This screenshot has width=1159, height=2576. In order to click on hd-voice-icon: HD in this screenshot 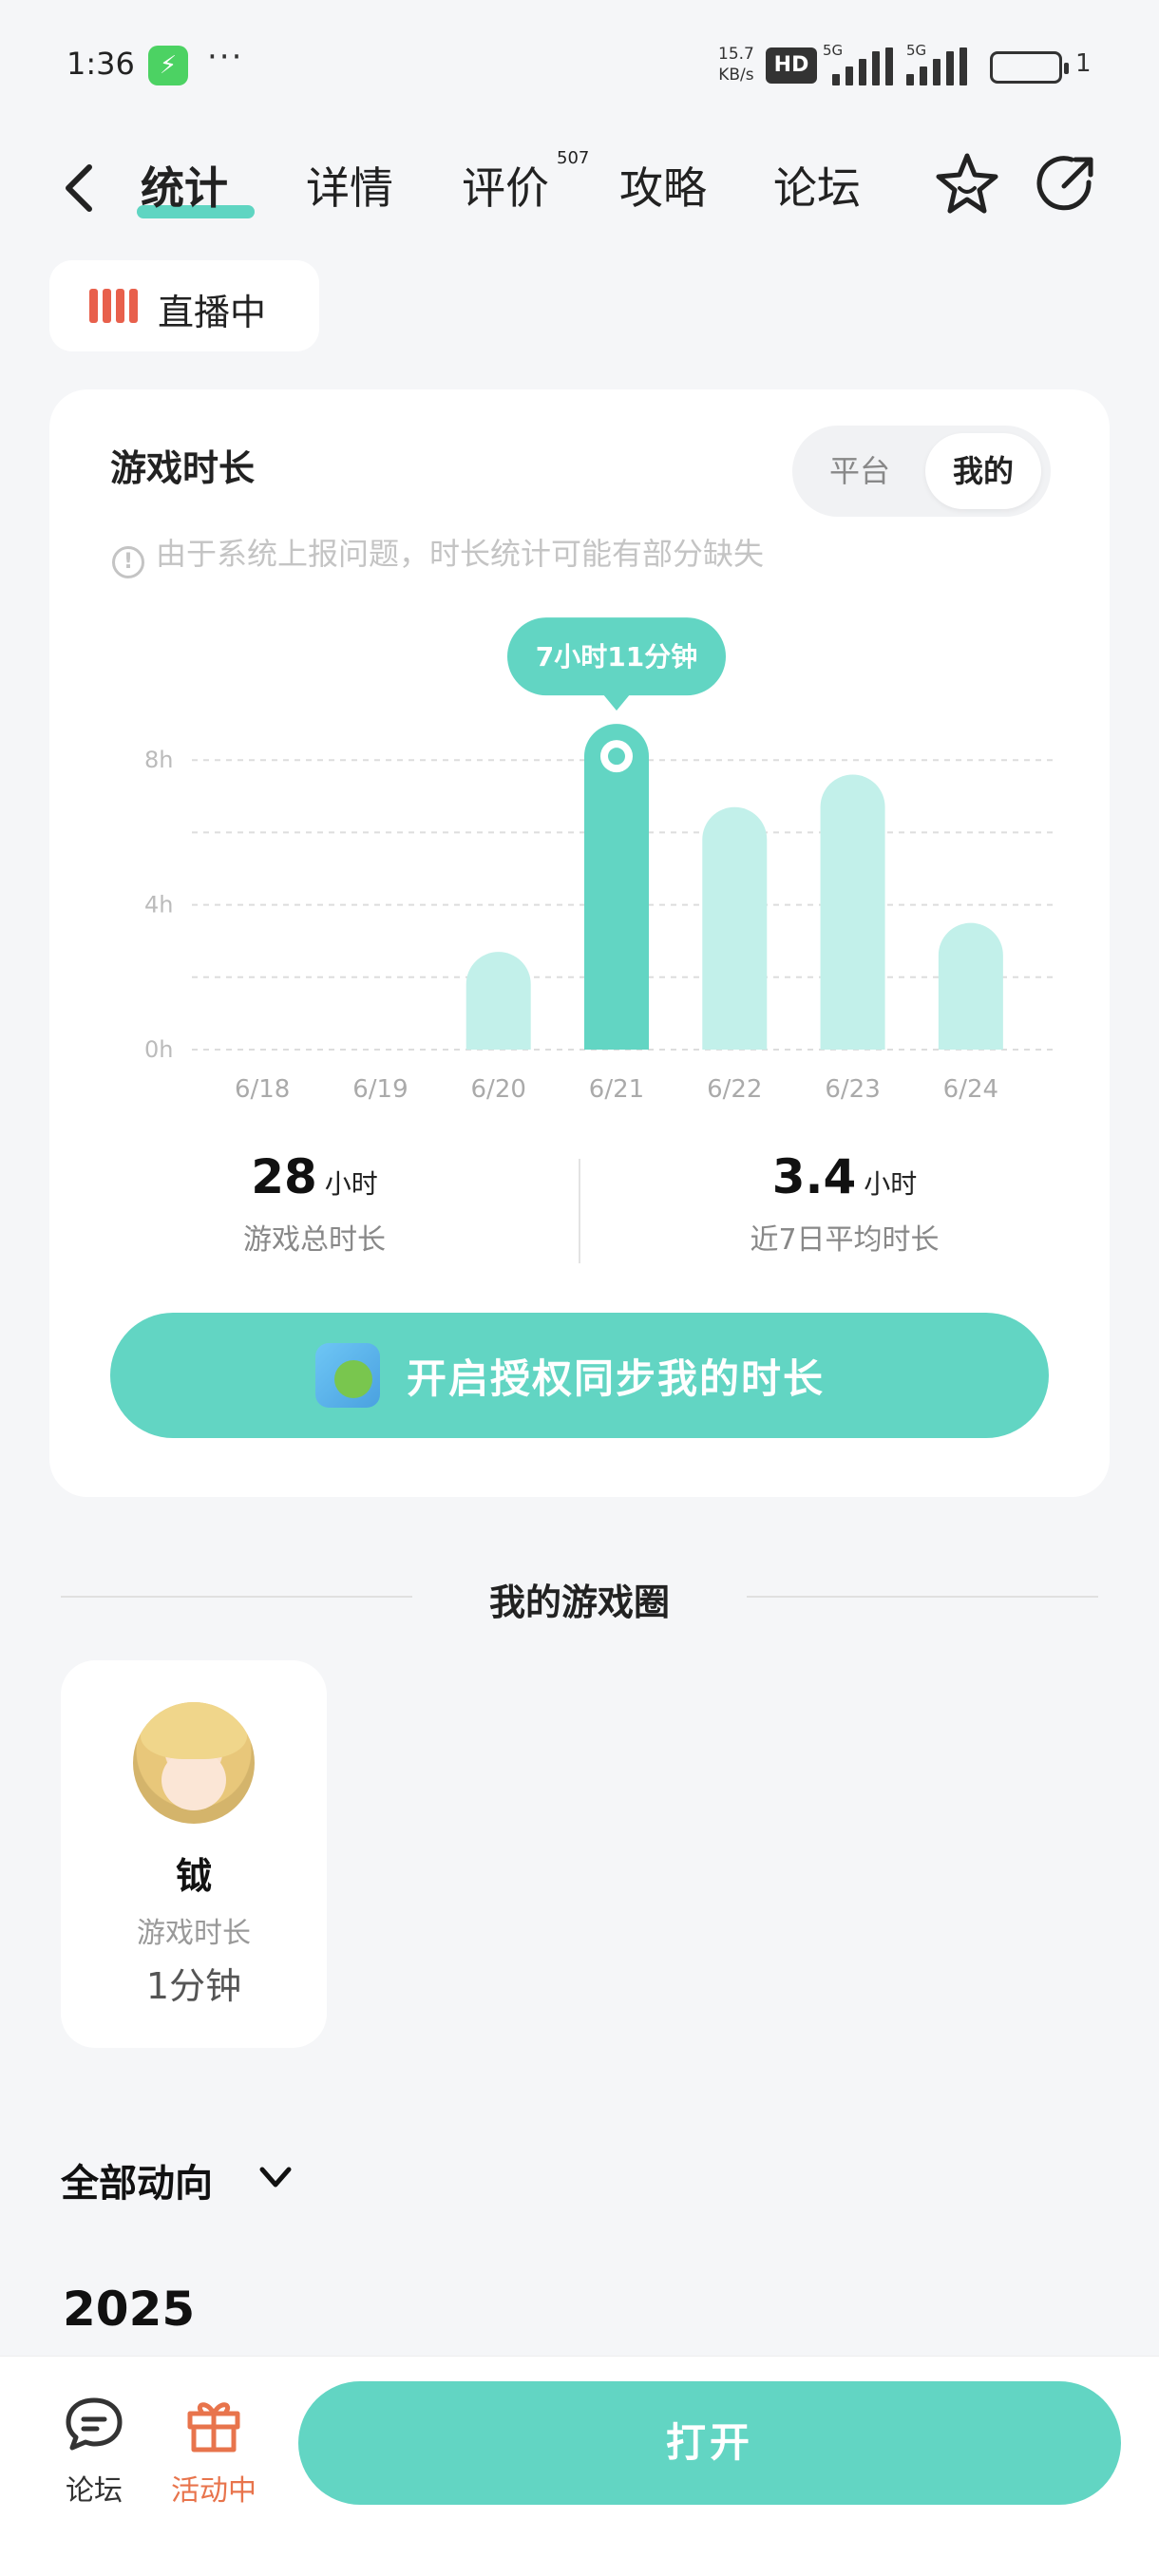, I will do `click(791, 65)`.